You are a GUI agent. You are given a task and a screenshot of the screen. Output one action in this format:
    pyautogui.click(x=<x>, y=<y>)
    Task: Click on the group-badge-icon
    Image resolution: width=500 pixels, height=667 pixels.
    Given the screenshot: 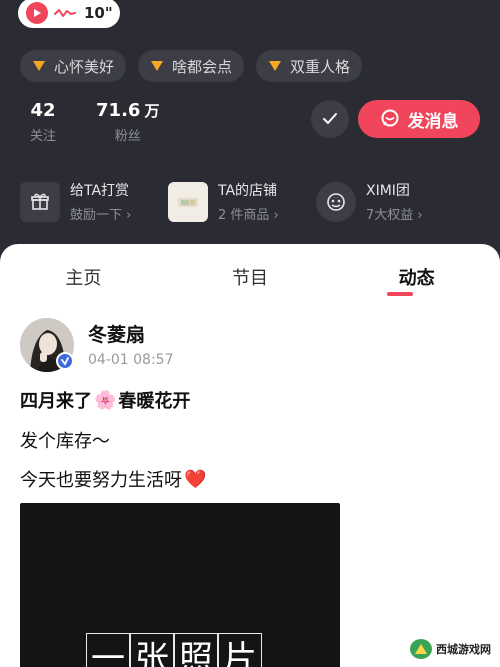 What is the action you would take?
    pyautogui.click(x=336, y=201)
    